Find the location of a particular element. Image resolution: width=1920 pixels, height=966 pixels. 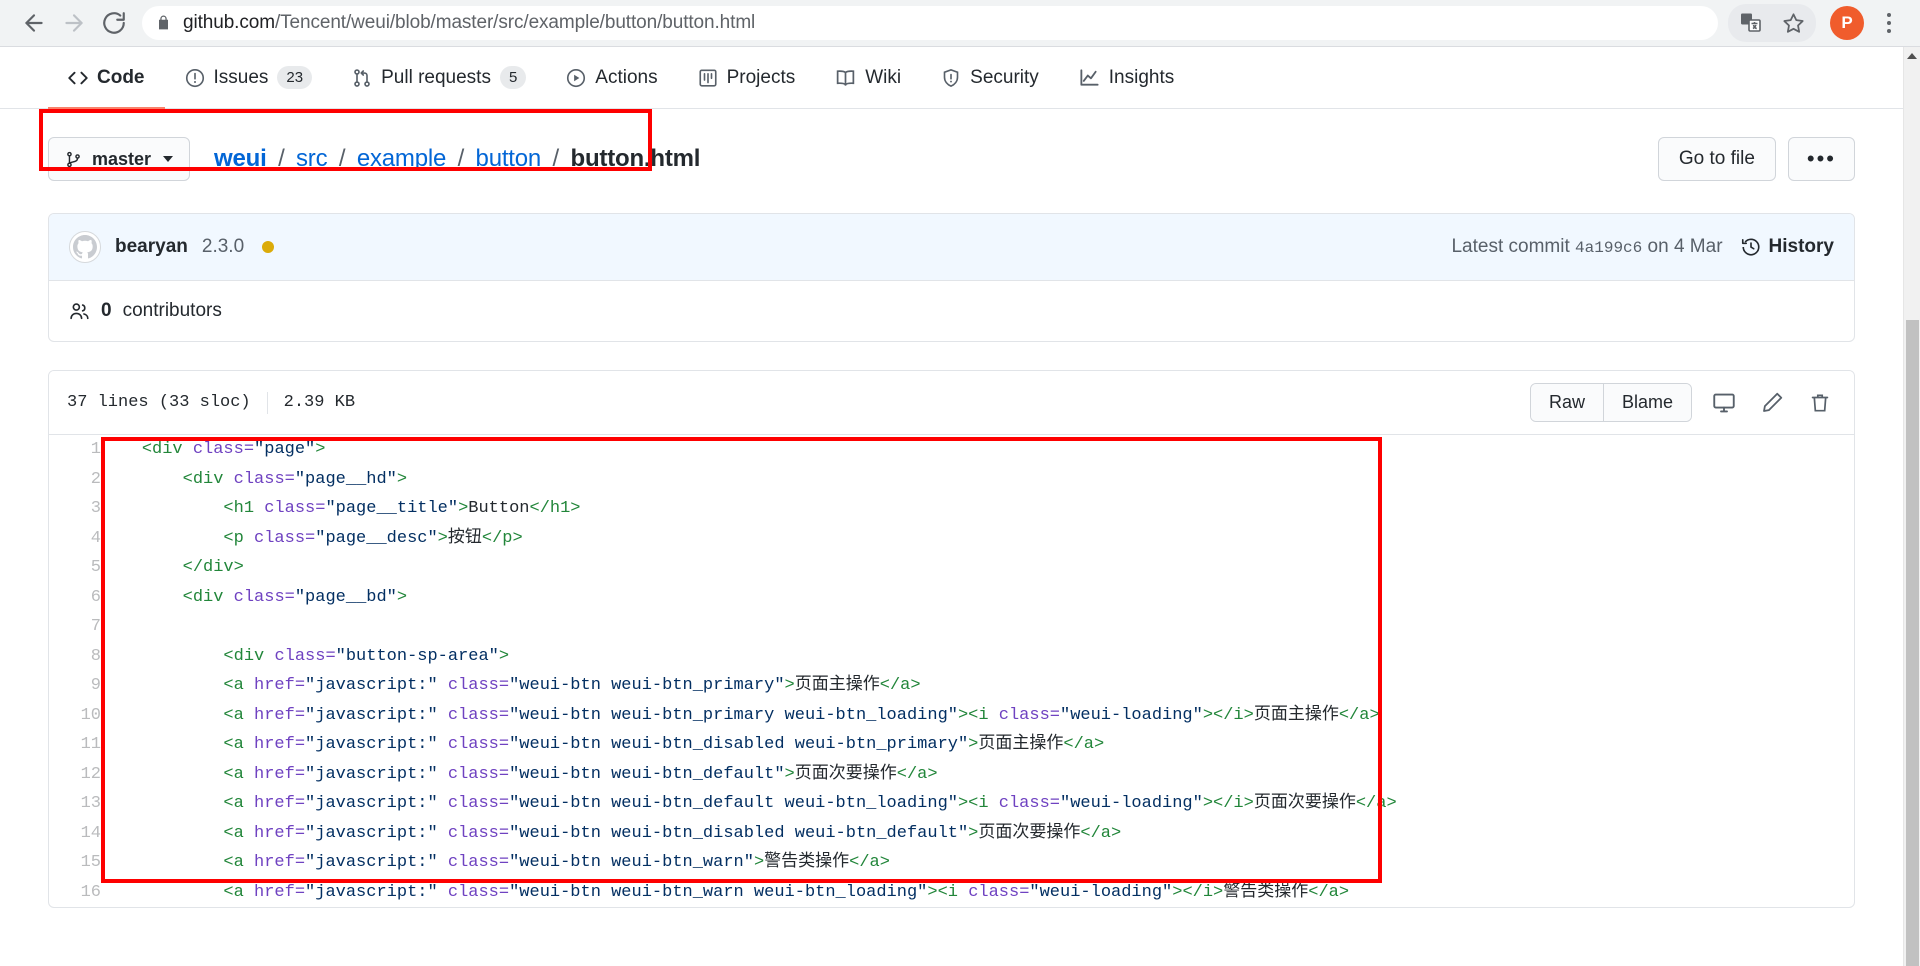

lock-icon is located at coordinates (163, 23).